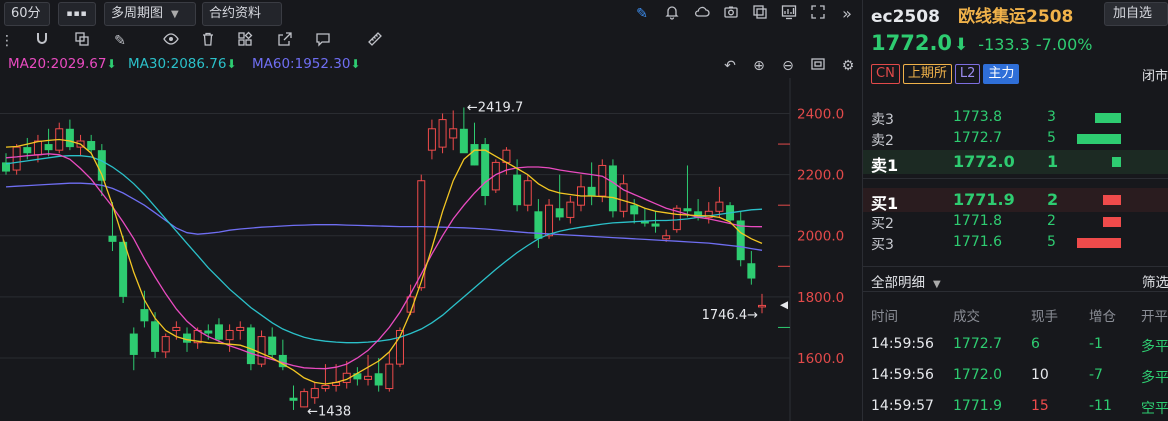 The width and height of the screenshot is (1168, 421). What do you see at coordinates (1136, 14) in the screenshot?
I see `add-watchlist-button: 加自选` at bounding box center [1136, 14].